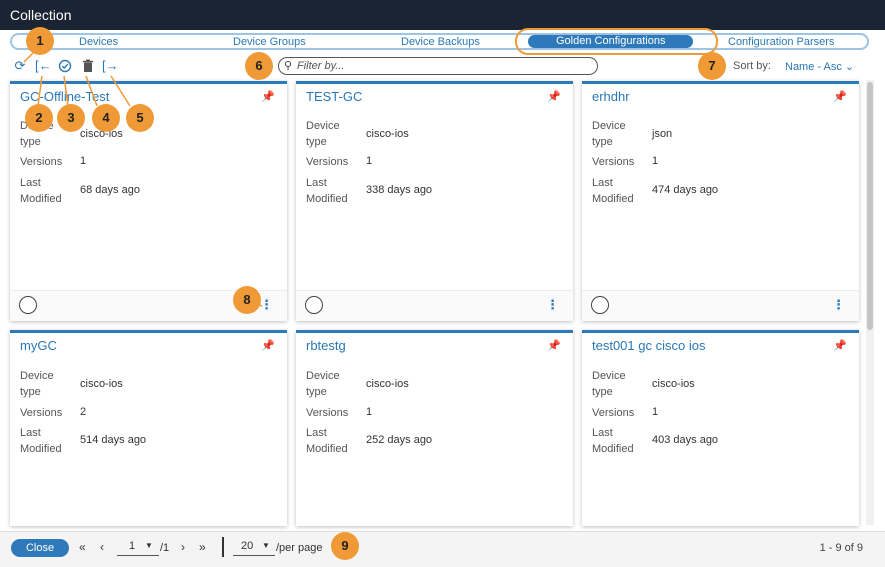  What do you see at coordinates (106, 118) in the screenshot?
I see `callout-badge: 4` at bounding box center [106, 118].